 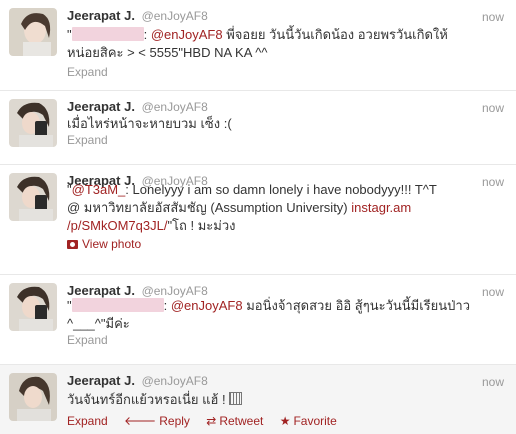 What do you see at coordinates (117, 225) in the screenshot?
I see `instagram-link-path: /p/SMkOM7q3JL/` at bounding box center [117, 225].